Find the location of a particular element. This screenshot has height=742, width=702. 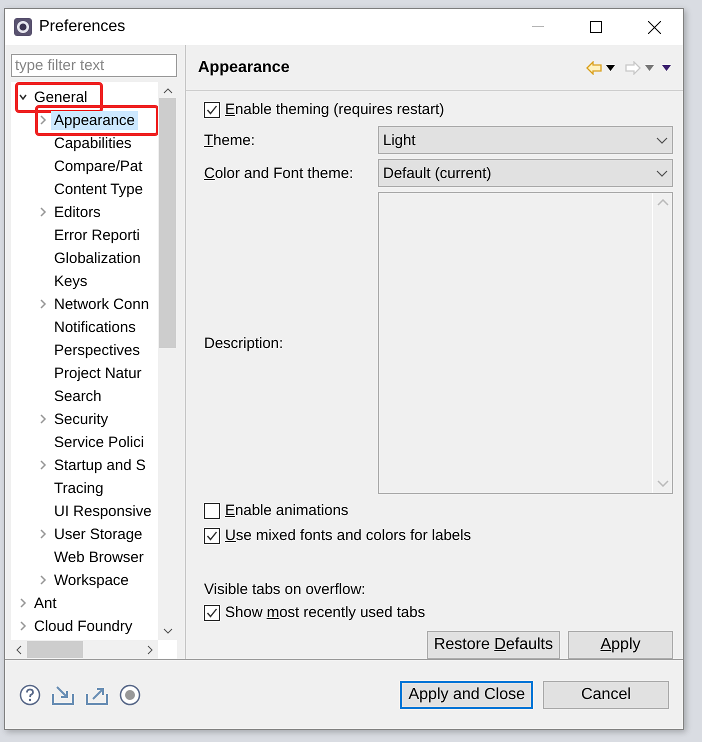

tree-item: Startup and S is located at coordinates (100, 465).